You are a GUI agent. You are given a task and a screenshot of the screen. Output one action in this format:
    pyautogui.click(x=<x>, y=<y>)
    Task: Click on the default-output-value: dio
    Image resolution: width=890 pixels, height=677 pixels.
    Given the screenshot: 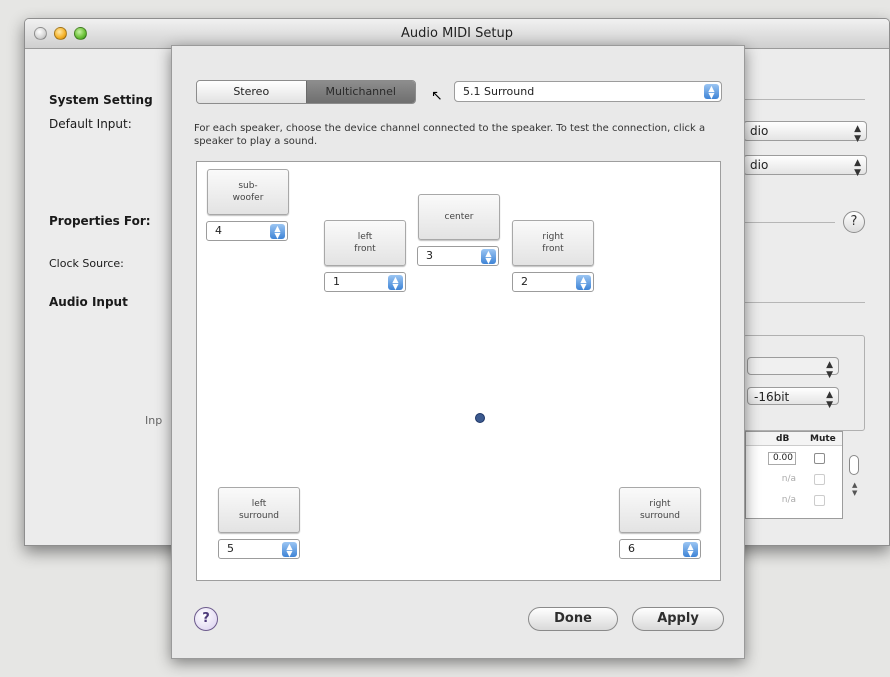 What is the action you would take?
    pyautogui.click(x=759, y=165)
    